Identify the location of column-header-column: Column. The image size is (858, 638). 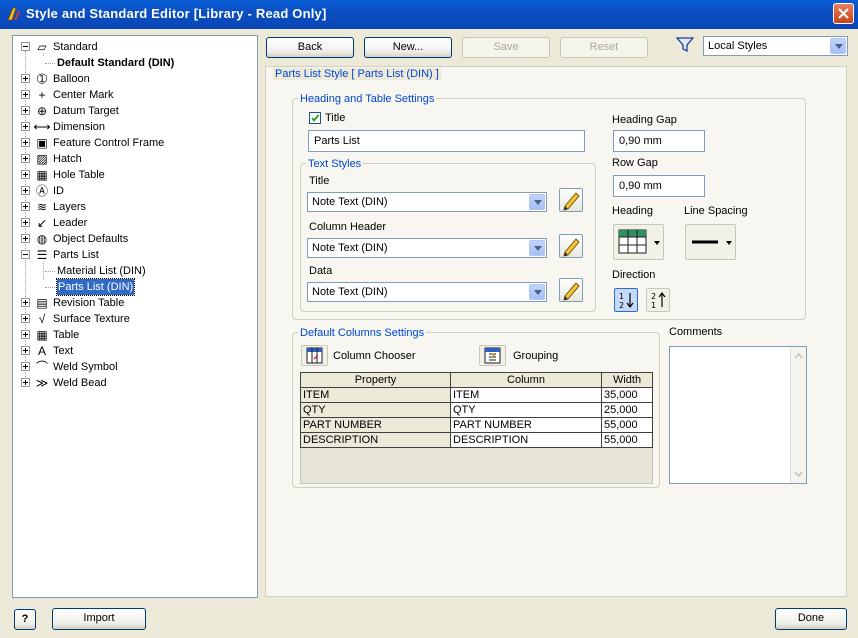
(526, 380).